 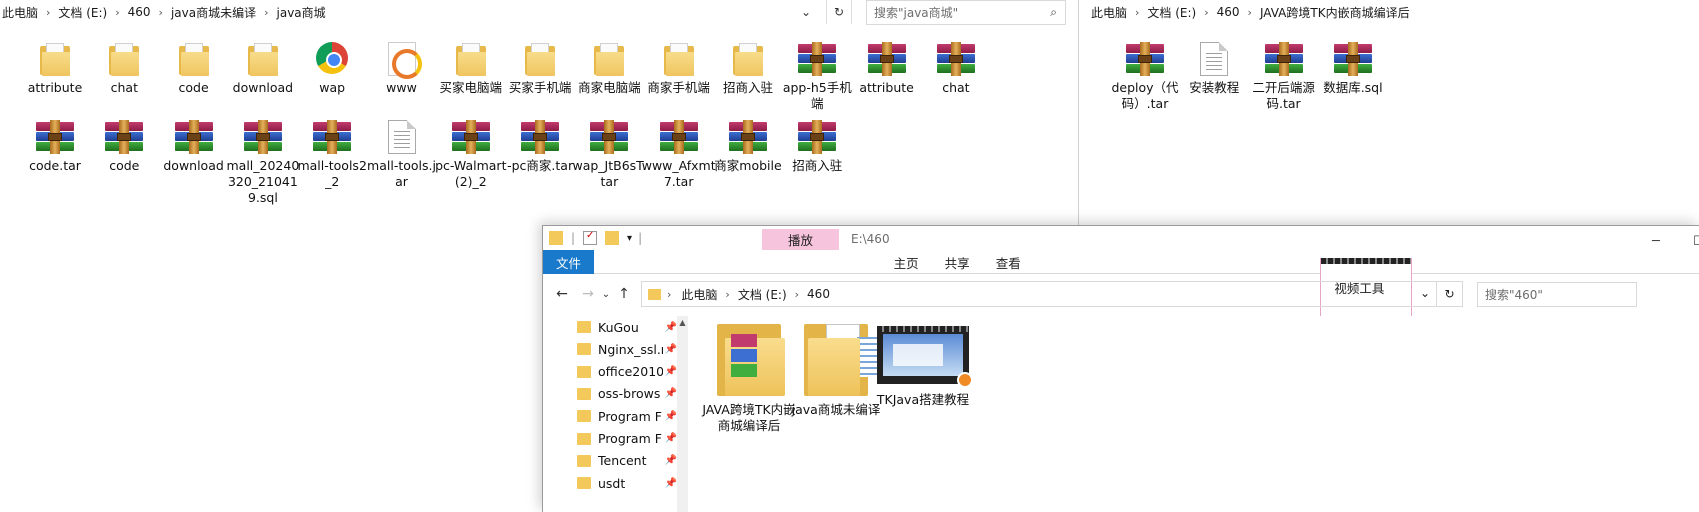 What do you see at coordinates (817, 137) in the screenshot?
I see `rar-icon` at bounding box center [817, 137].